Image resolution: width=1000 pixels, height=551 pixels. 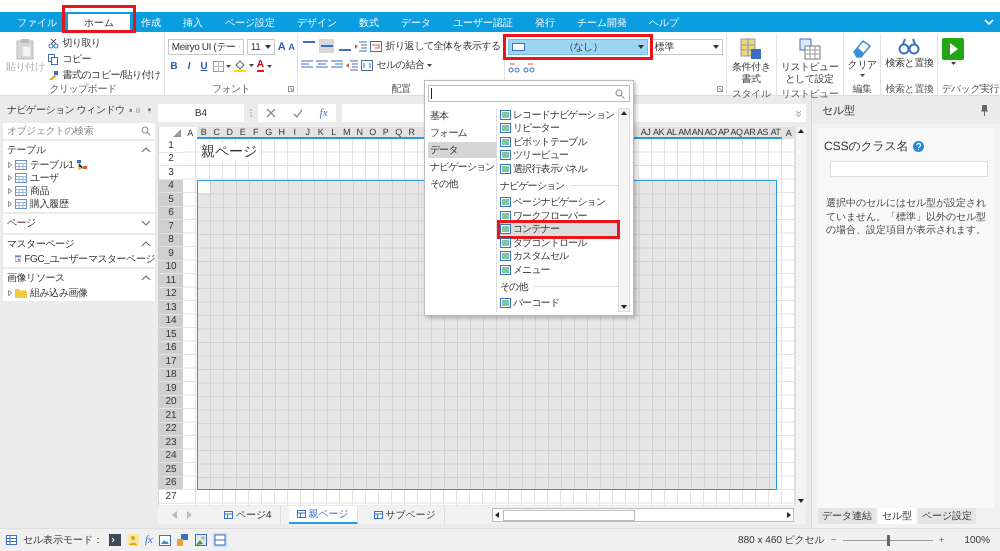 I want to click on row-header: 9, so click(x=171, y=253).